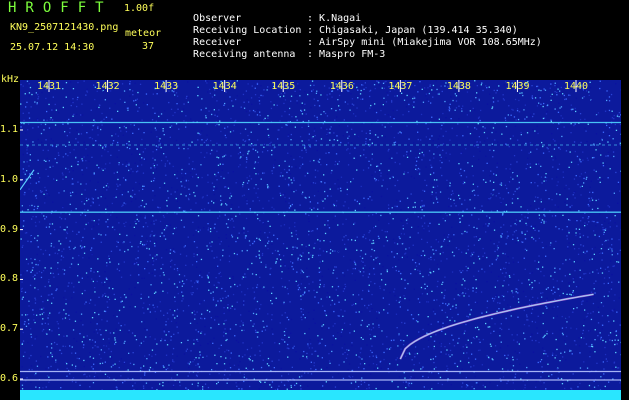 This screenshot has height=400, width=629. What do you see at coordinates (400, 86) in the screenshot?
I see `x-tick-label: 1437` at bounding box center [400, 86].